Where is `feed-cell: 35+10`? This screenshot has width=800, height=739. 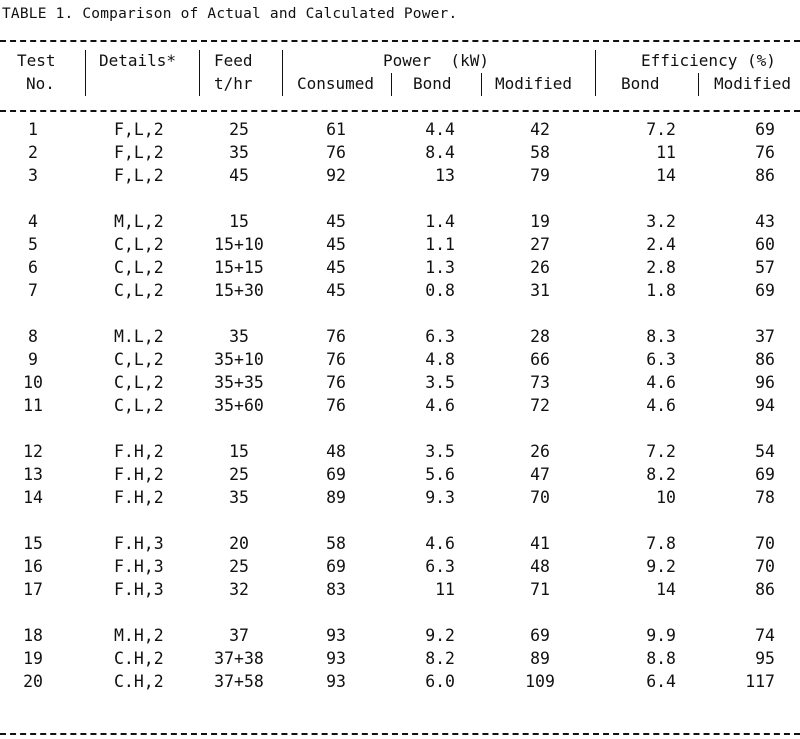
feed-cell: 35+10 is located at coordinates (239, 359).